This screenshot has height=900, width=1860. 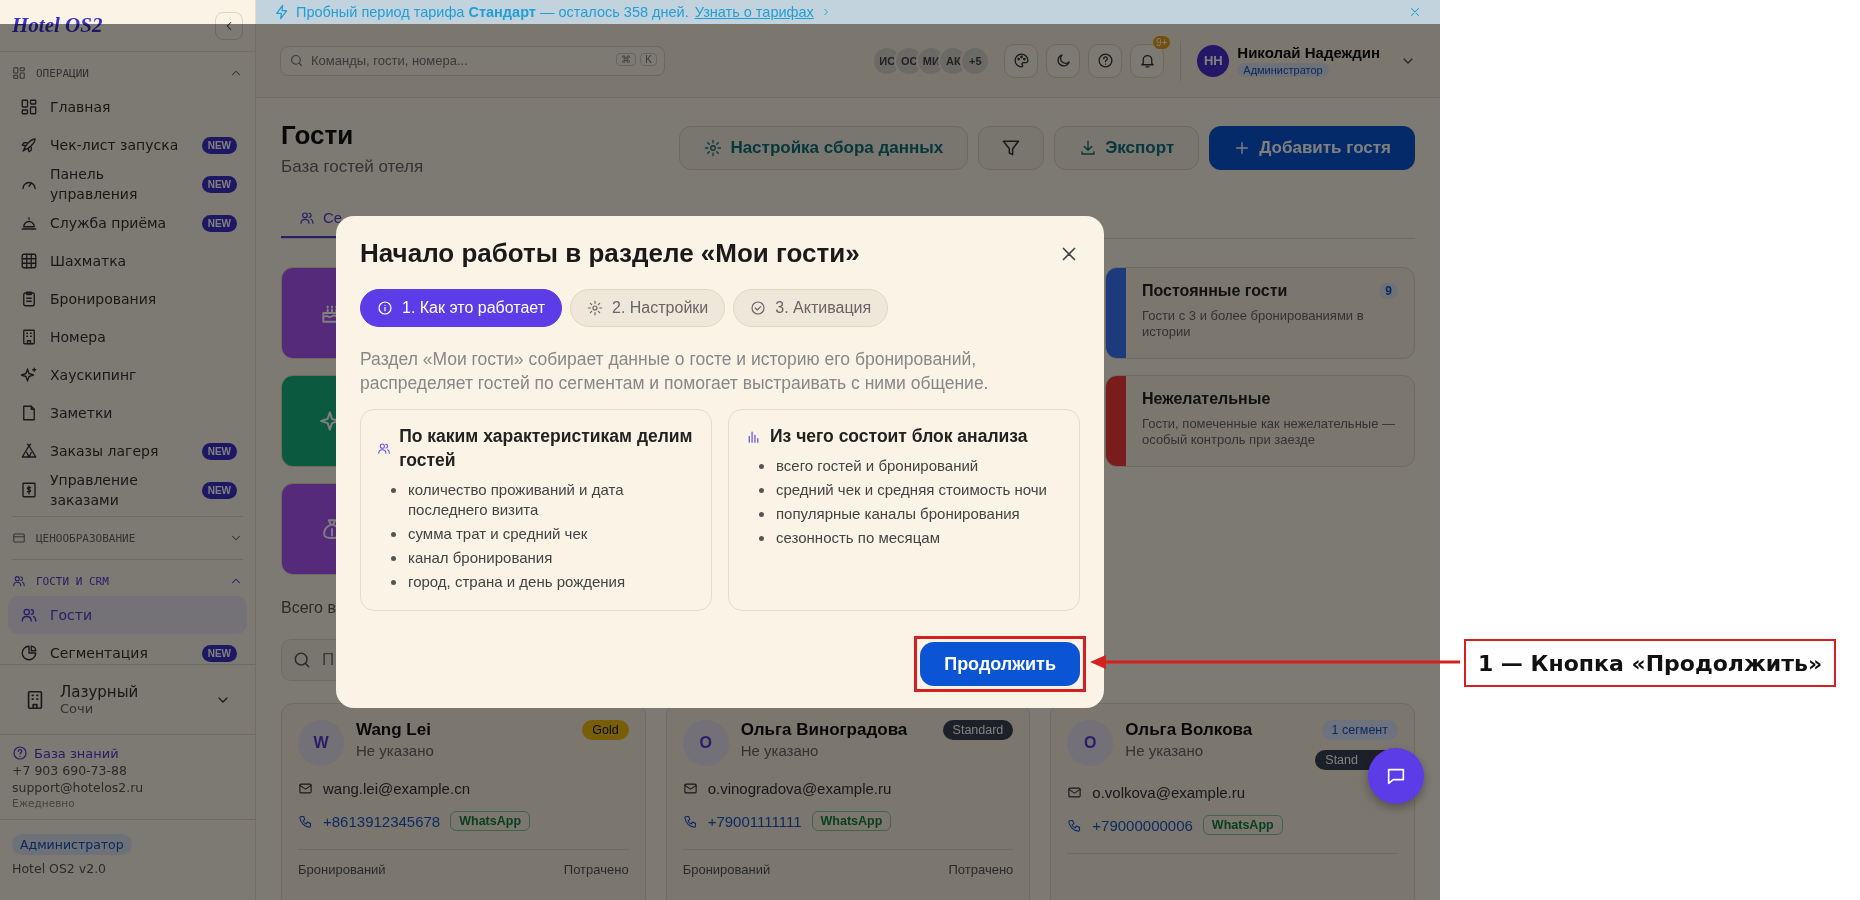 I want to click on collapse-button, so click(x=229, y=25).